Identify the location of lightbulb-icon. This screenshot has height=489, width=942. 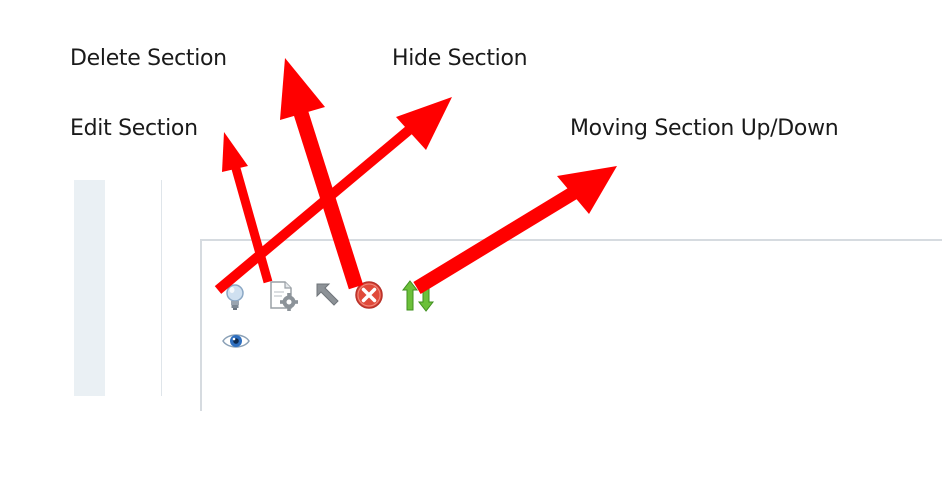
(235, 297).